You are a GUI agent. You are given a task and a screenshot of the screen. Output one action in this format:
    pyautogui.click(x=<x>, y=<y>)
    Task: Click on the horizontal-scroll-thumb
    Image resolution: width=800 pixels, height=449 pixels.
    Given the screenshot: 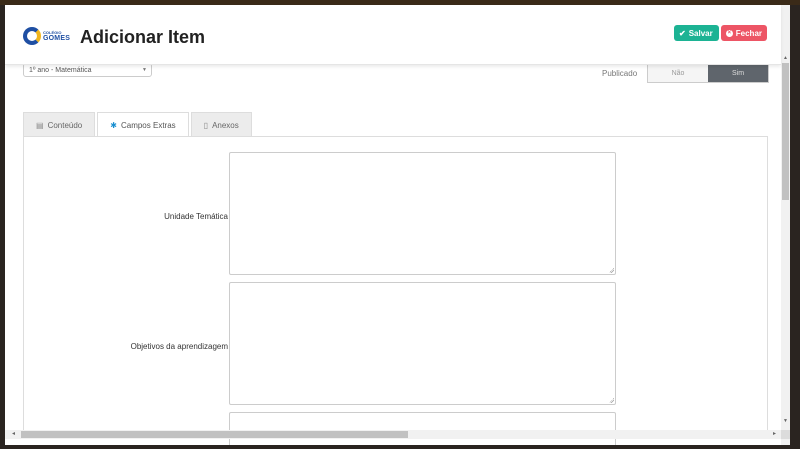 What is the action you would take?
    pyautogui.click(x=214, y=434)
    